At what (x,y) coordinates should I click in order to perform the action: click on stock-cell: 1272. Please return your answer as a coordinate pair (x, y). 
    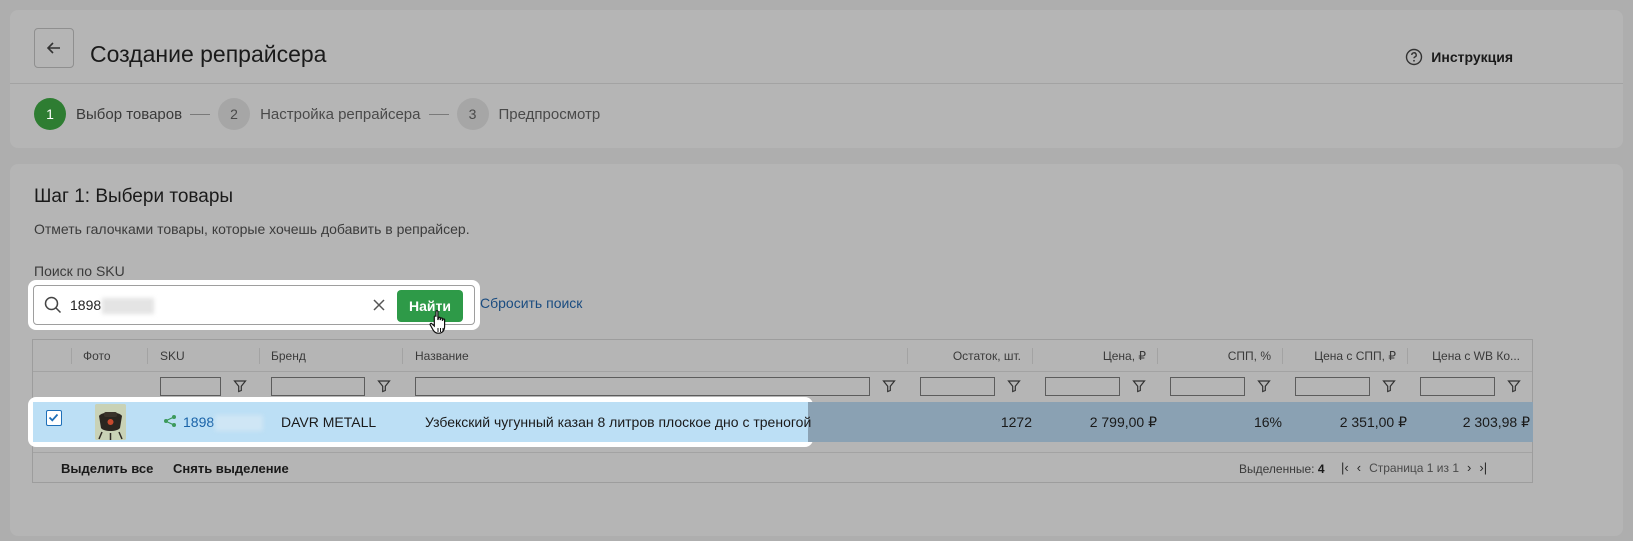
    Looking at the image, I should click on (1016, 422).